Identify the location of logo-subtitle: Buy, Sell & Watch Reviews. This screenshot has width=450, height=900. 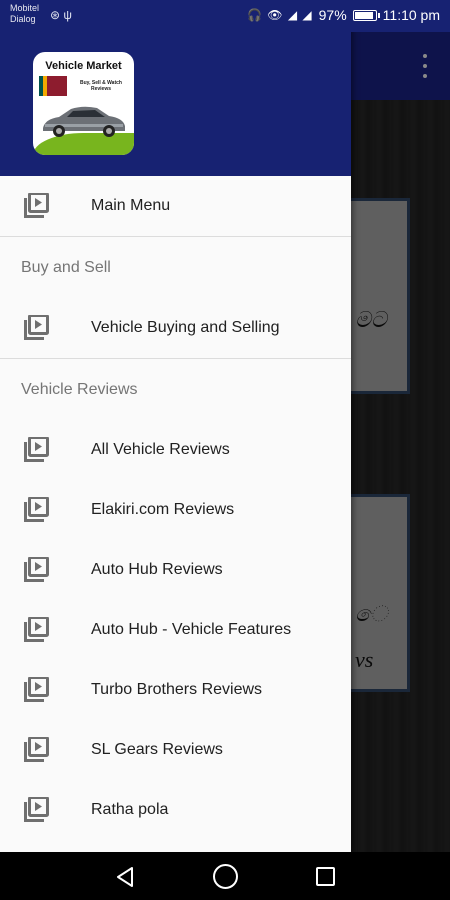
(101, 86).